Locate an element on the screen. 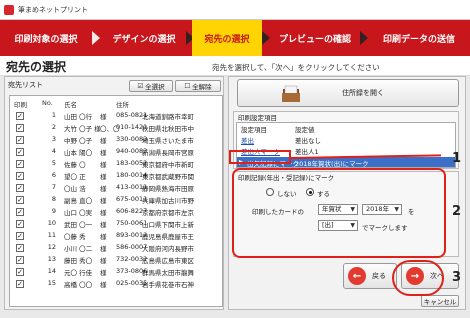 The height and width of the screenshot is (318, 470). window-title: 筆まめネットプリント is located at coordinates (53, 9).